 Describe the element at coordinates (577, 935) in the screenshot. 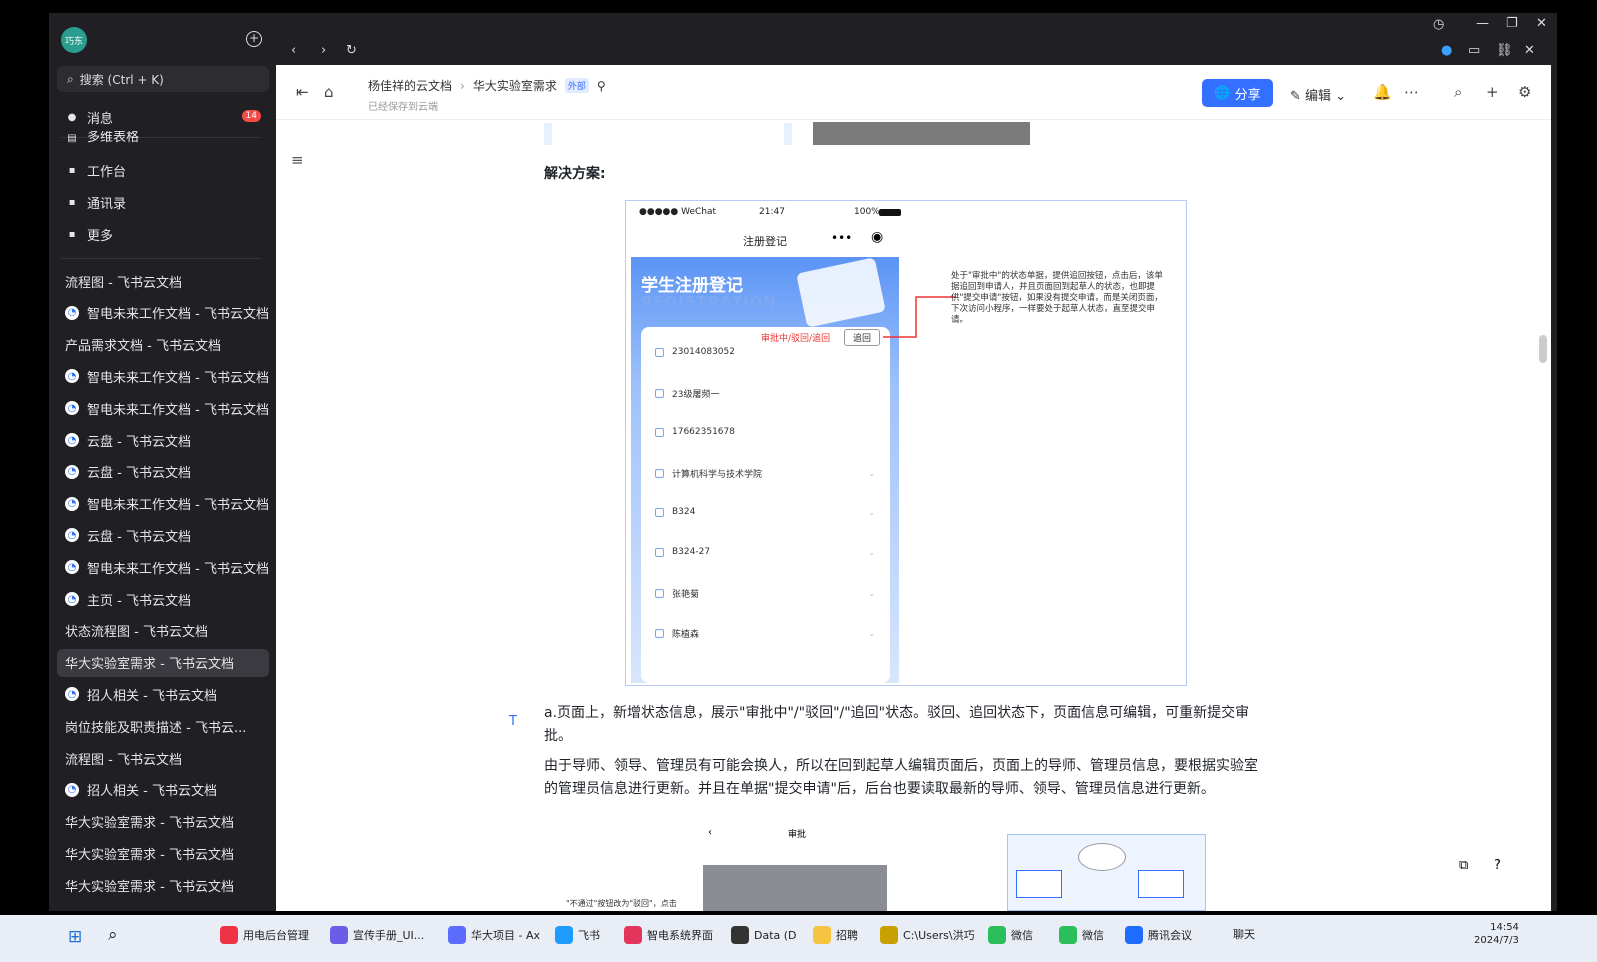

I see `taskbar-app: 飞书` at that location.